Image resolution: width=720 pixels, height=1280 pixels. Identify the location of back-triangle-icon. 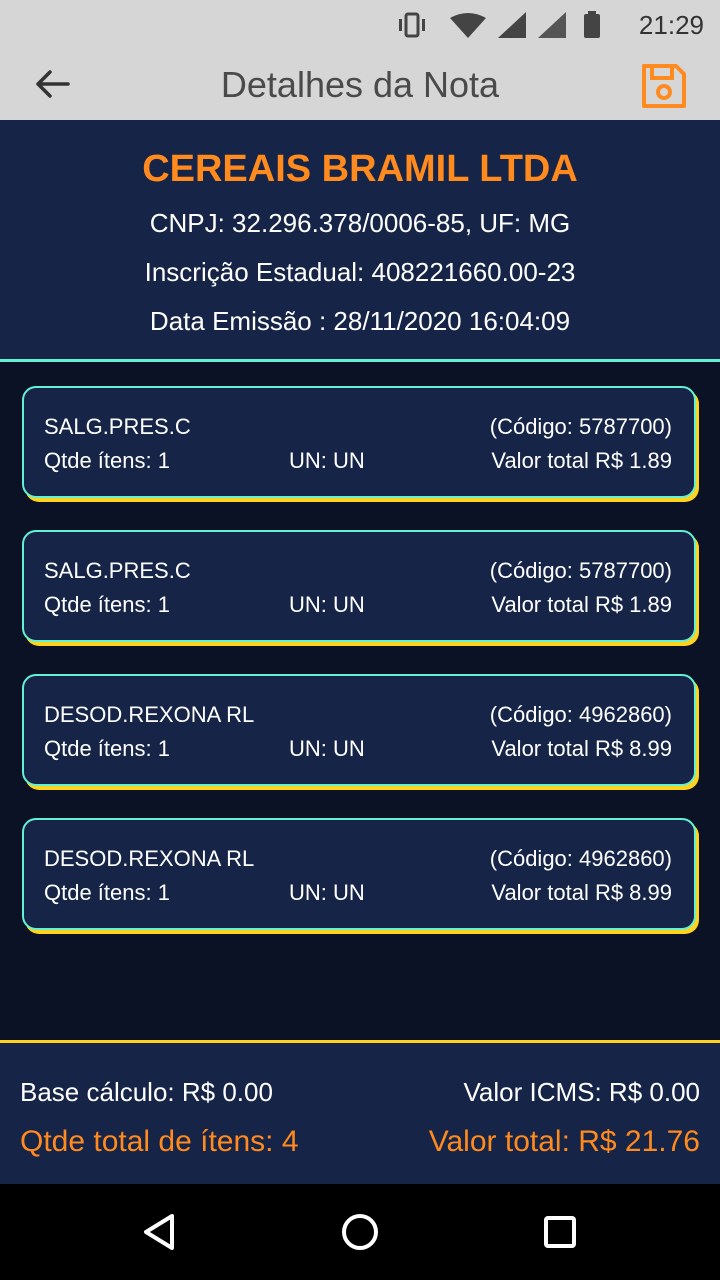
(159, 1232).